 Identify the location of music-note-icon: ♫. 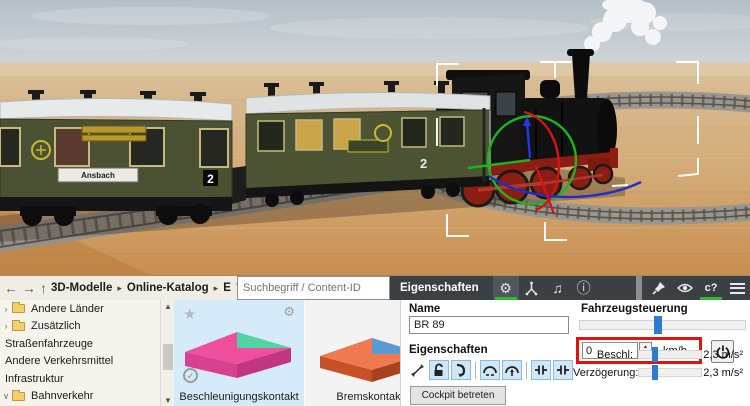
(557, 288).